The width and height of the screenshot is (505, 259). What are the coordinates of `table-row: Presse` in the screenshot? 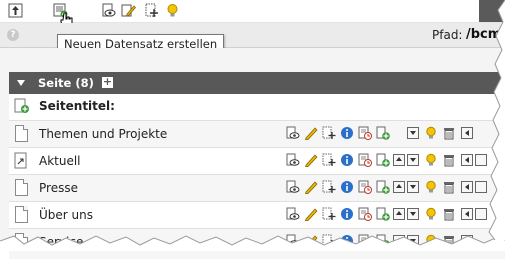 It's located at (257, 188).